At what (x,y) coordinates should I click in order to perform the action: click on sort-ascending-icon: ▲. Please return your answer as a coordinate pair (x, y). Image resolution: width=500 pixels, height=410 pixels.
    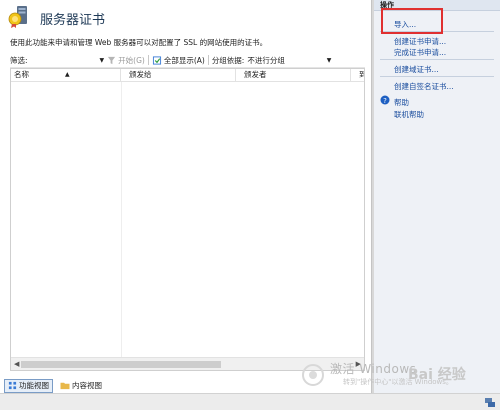
    Looking at the image, I should click on (67, 74).